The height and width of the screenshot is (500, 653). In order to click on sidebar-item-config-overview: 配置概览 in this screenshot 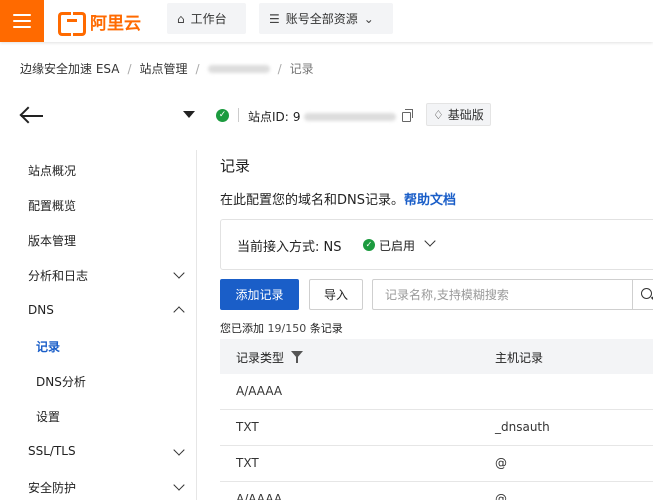, I will do `click(52, 205)`.